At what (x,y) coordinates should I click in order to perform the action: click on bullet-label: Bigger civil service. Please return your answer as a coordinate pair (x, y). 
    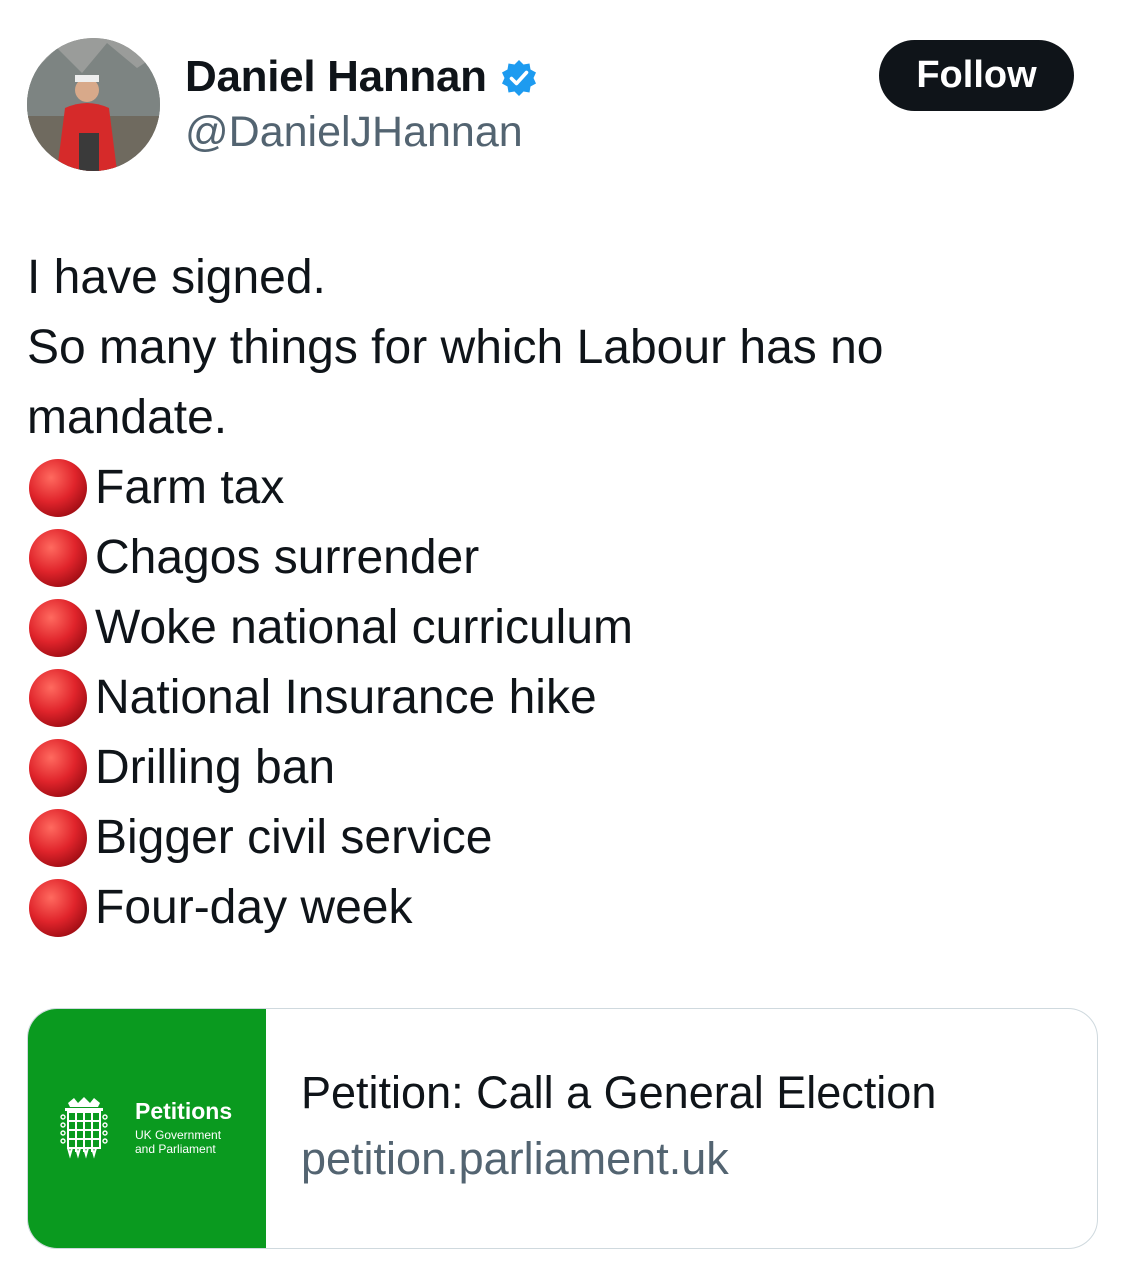
    Looking at the image, I should click on (294, 837).